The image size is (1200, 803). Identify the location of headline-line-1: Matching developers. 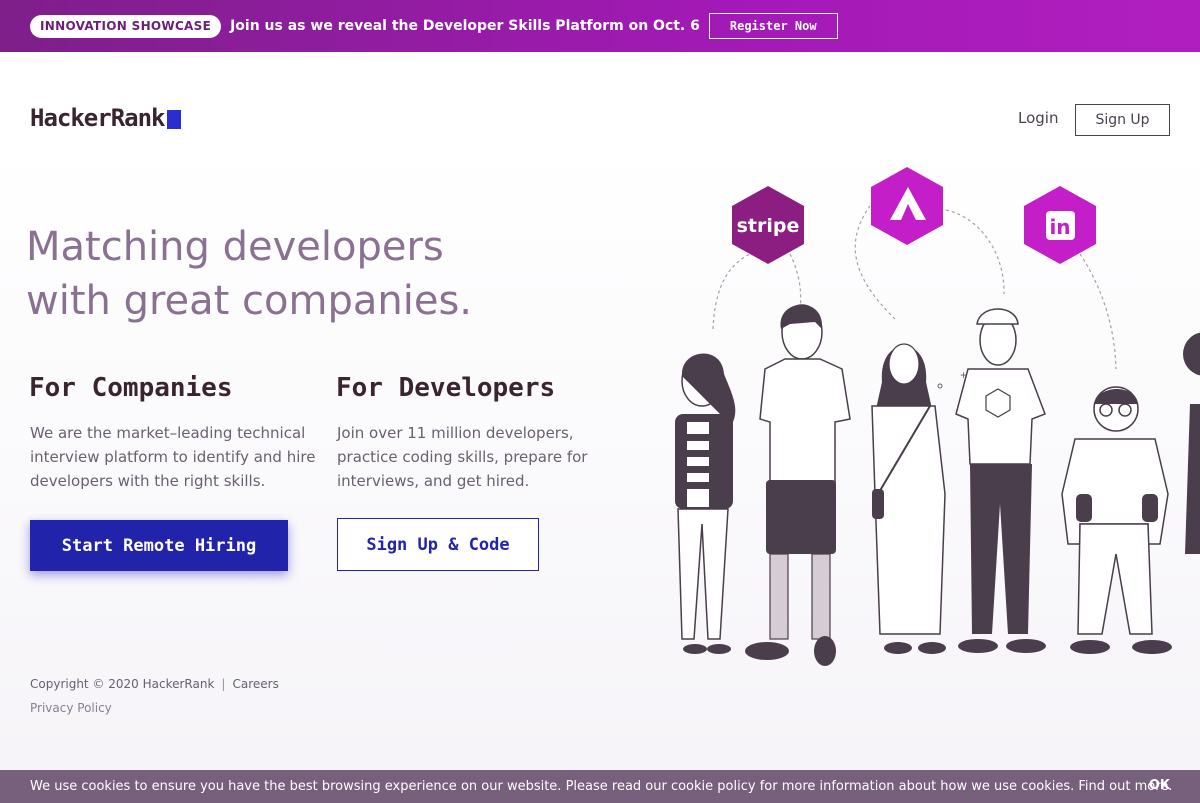
(235, 247).